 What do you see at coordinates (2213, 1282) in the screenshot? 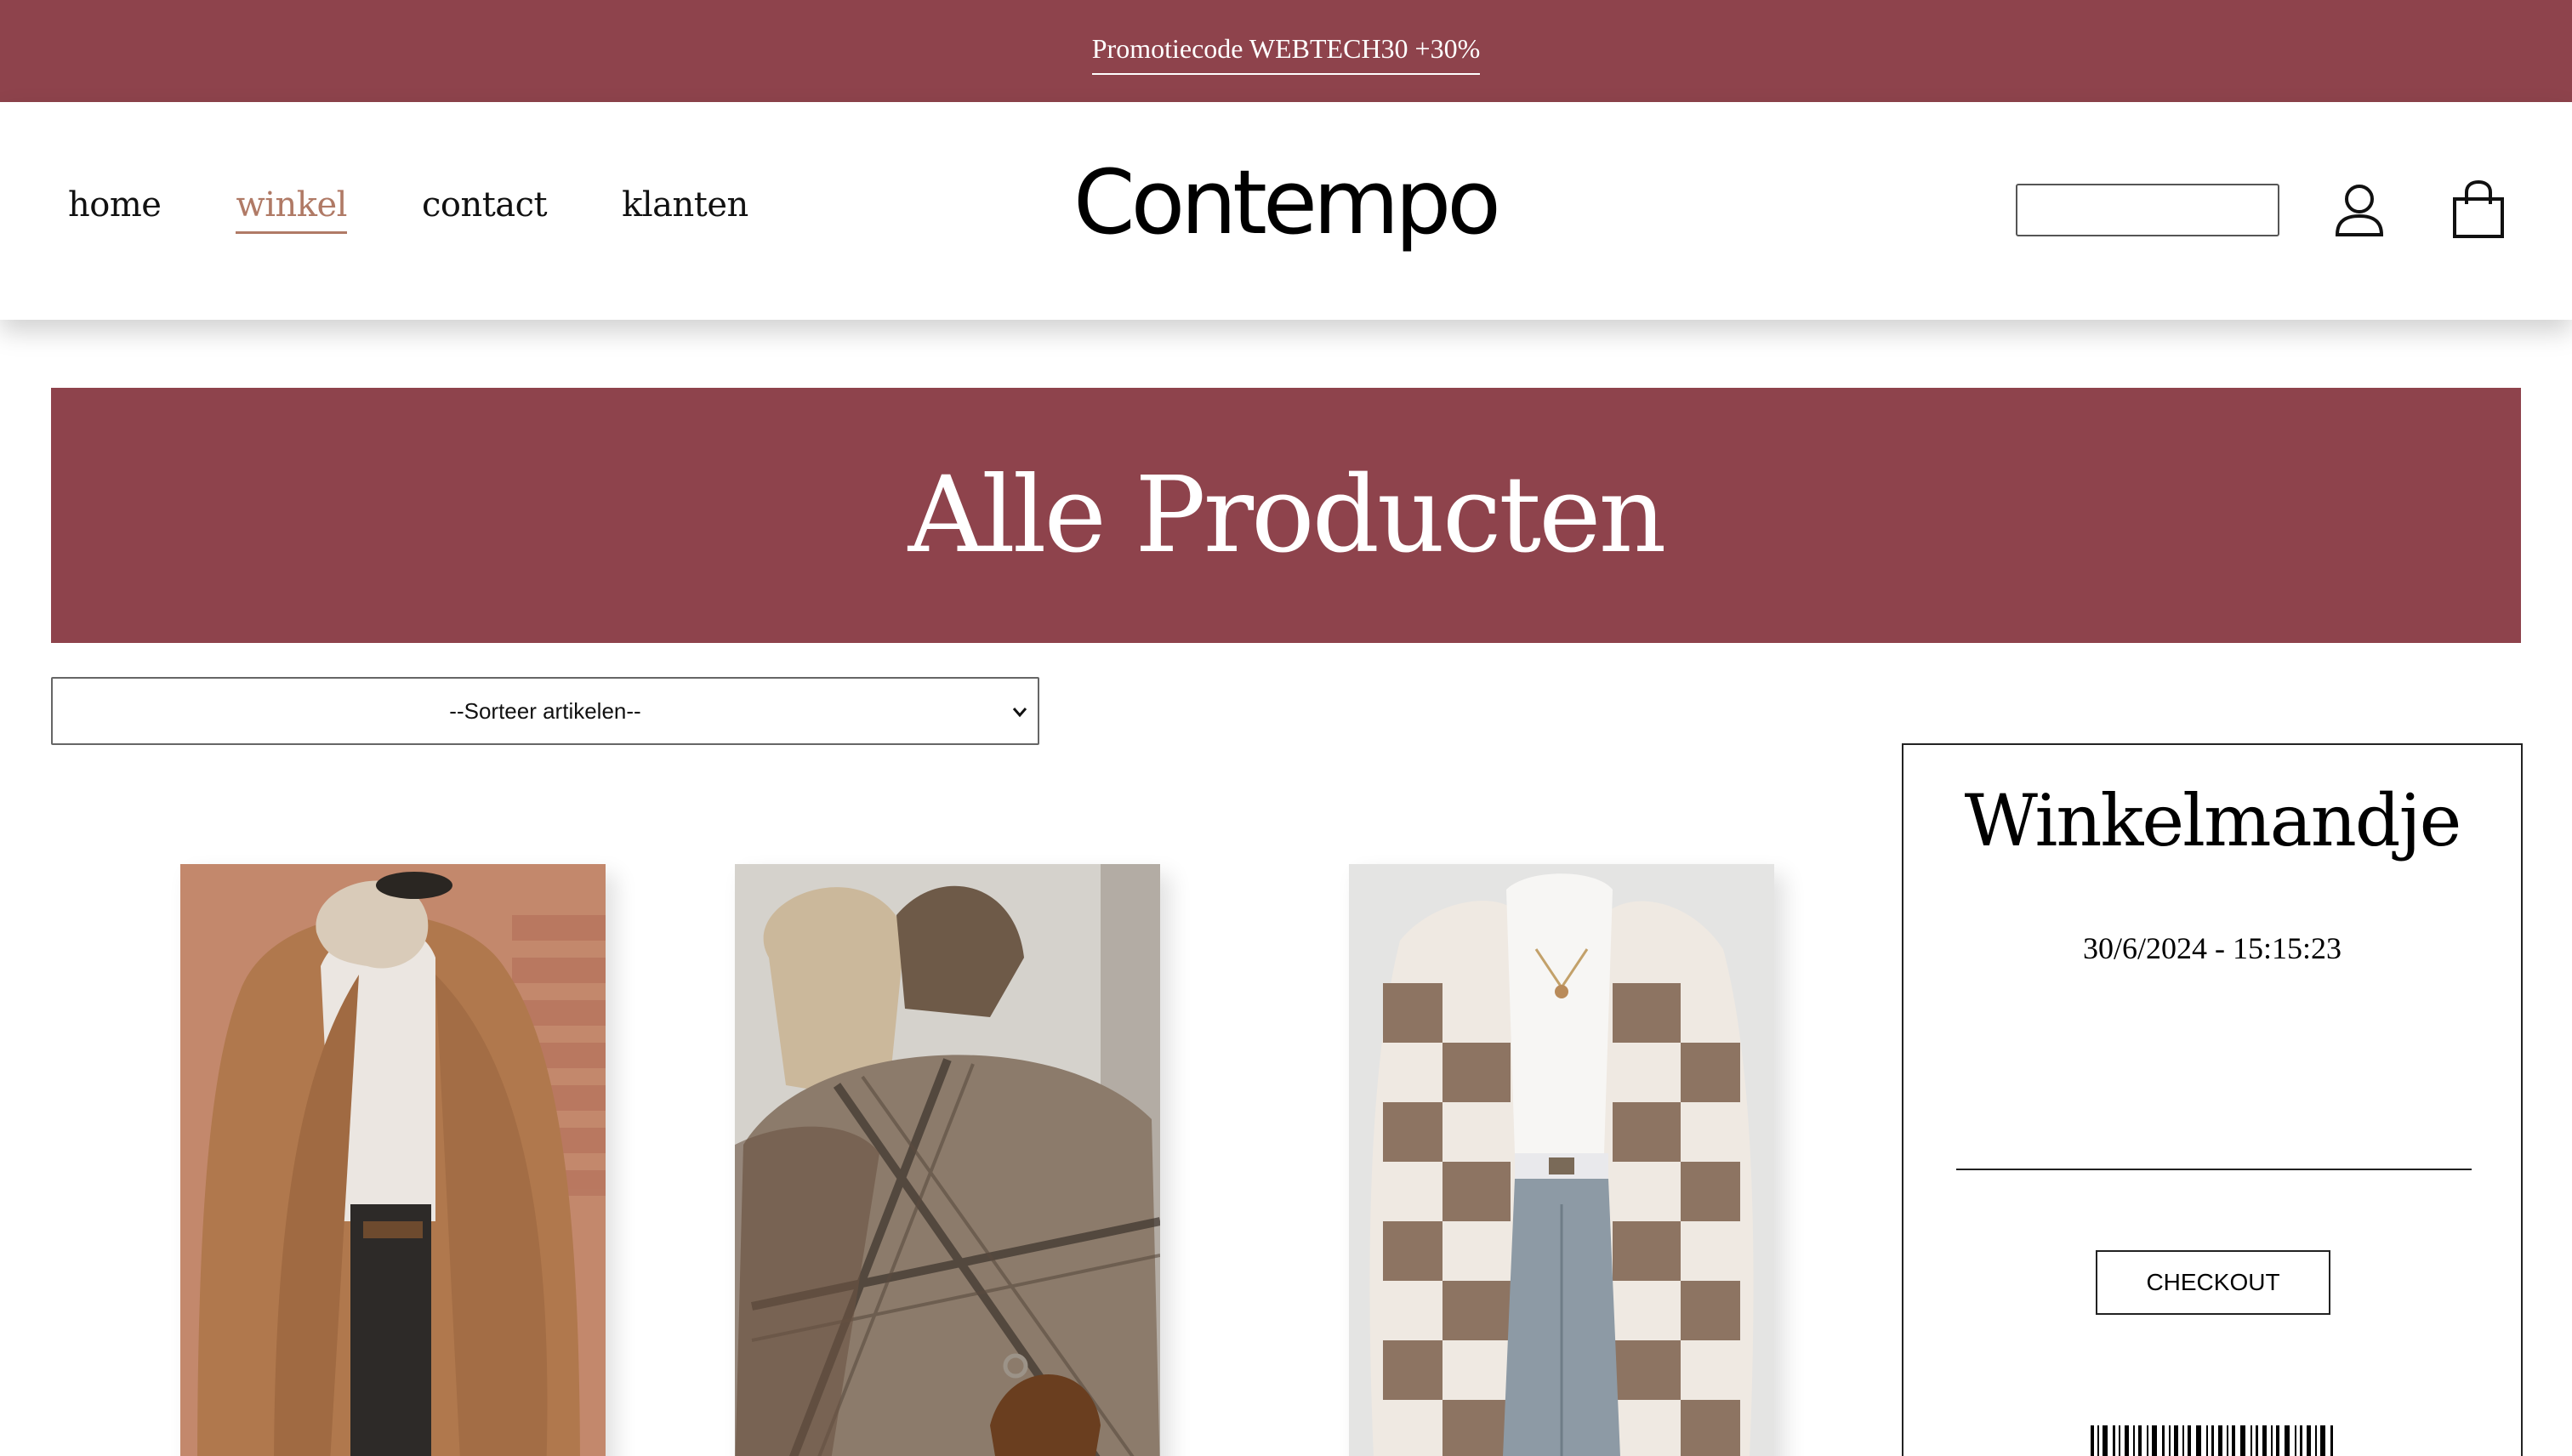
I see `checkout-button: CHECKOUT` at bounding box center [2213, 1282].